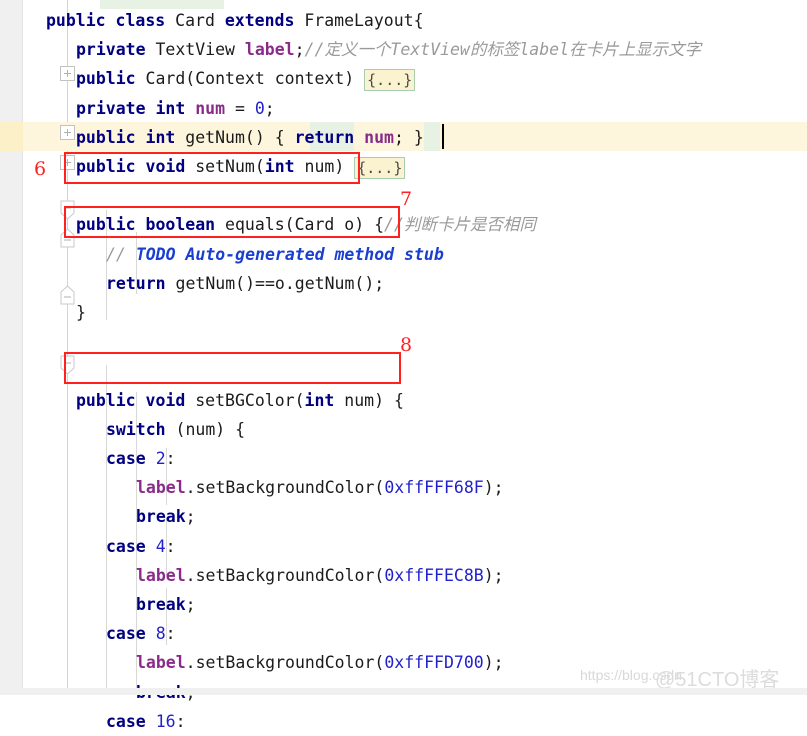 The height and width of the screenshot is (736, 807). I want to click on code-token: ;, so click(299, 50).